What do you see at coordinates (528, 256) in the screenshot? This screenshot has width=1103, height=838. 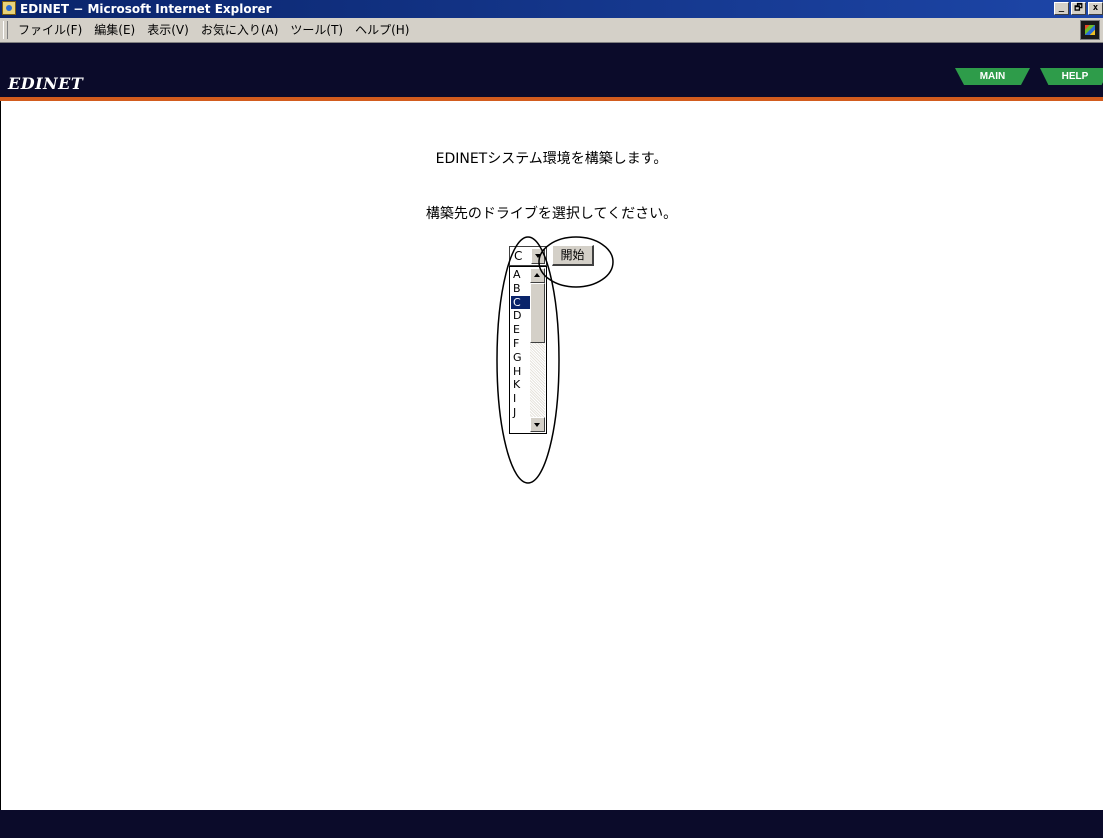 I see `drive-select: C` at bounding box center [528, 256].